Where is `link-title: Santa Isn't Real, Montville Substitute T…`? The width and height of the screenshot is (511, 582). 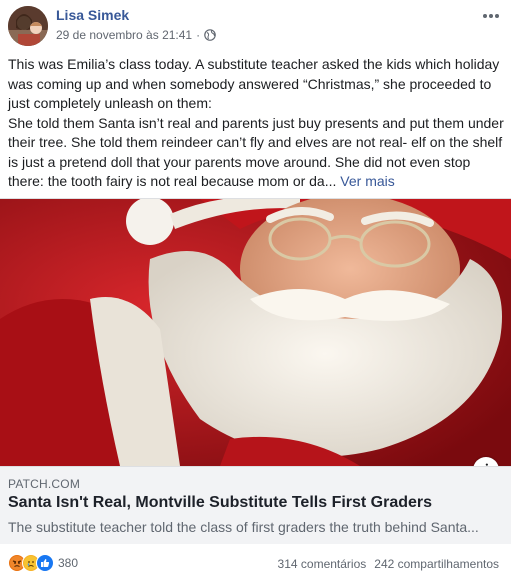
link-title: Santa Isn't Real, Montville Substitute T… is located at coordinates (220, 503).